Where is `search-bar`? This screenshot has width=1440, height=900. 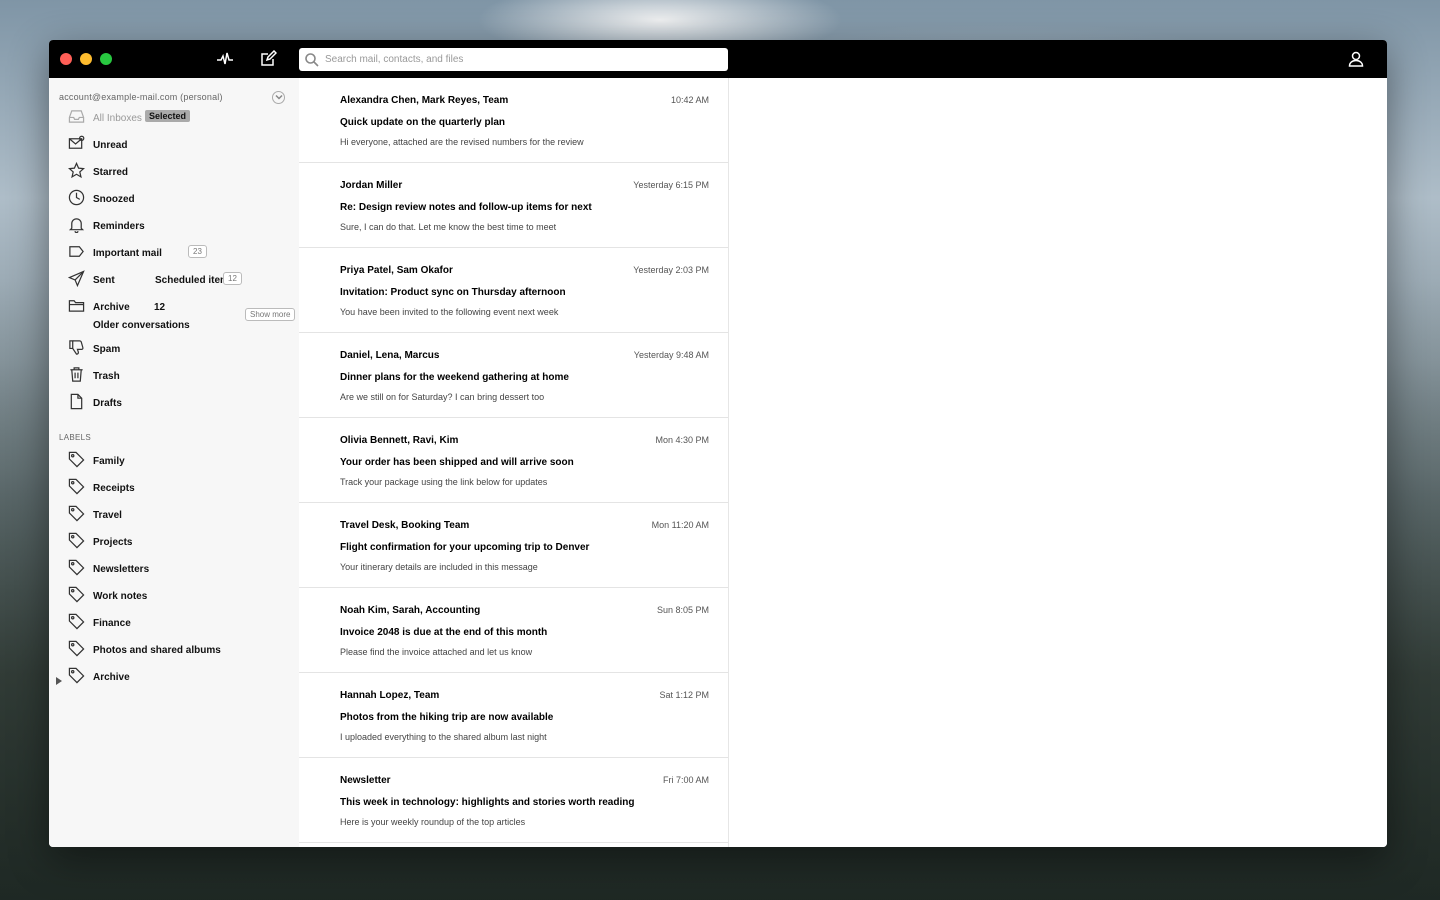
search-bar is located at coordinates (513, 59).